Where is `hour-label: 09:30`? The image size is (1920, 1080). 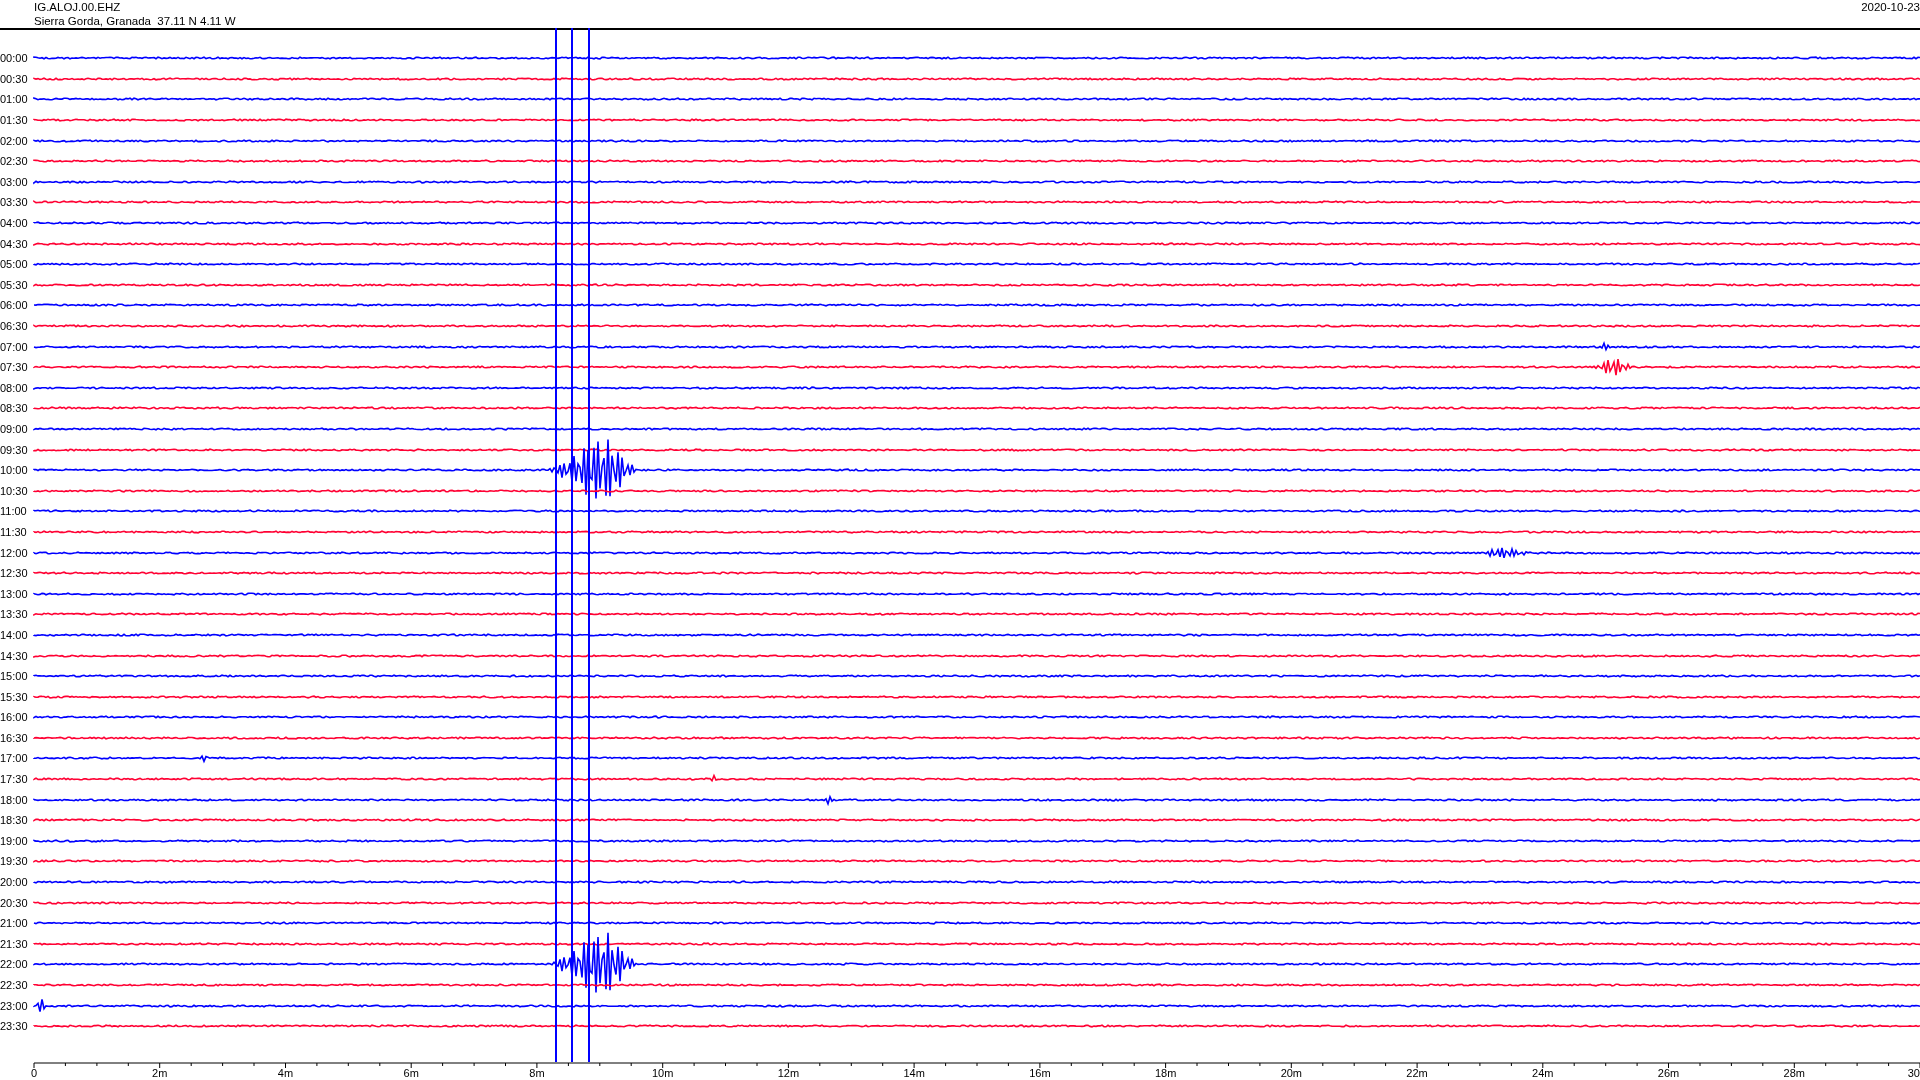 hour-label: 09:30 is located at coordinates (14, 449).